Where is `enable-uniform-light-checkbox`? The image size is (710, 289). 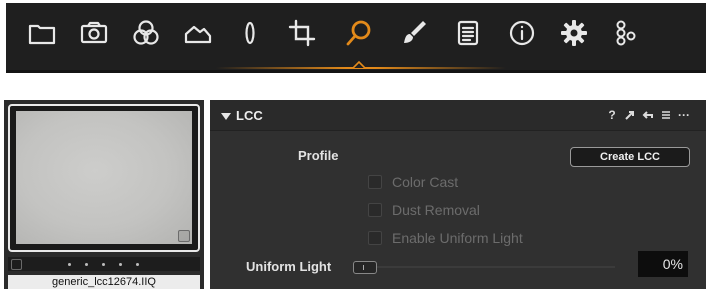
enable-uniform-light-checkbox is located at coordinates (375, 238).